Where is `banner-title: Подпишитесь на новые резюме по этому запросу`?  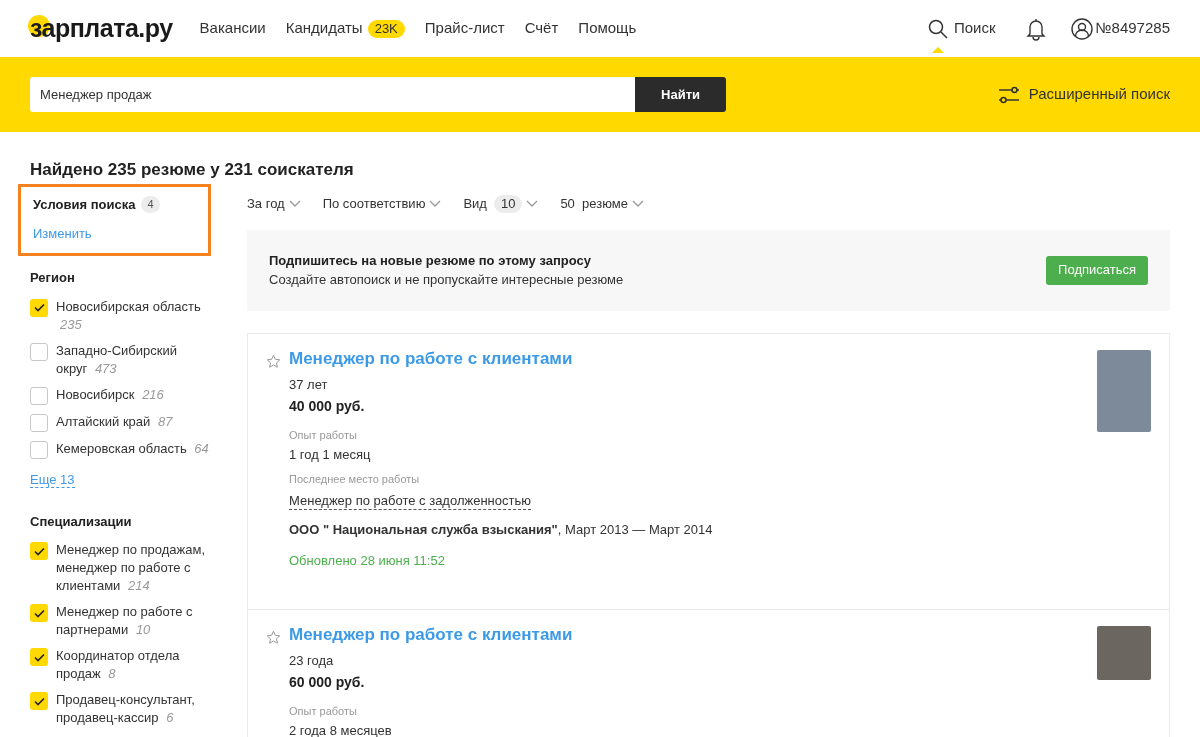 banner-title: Подпишитесь на новые резюме по этому запросу is located at coordinates (430, 260).